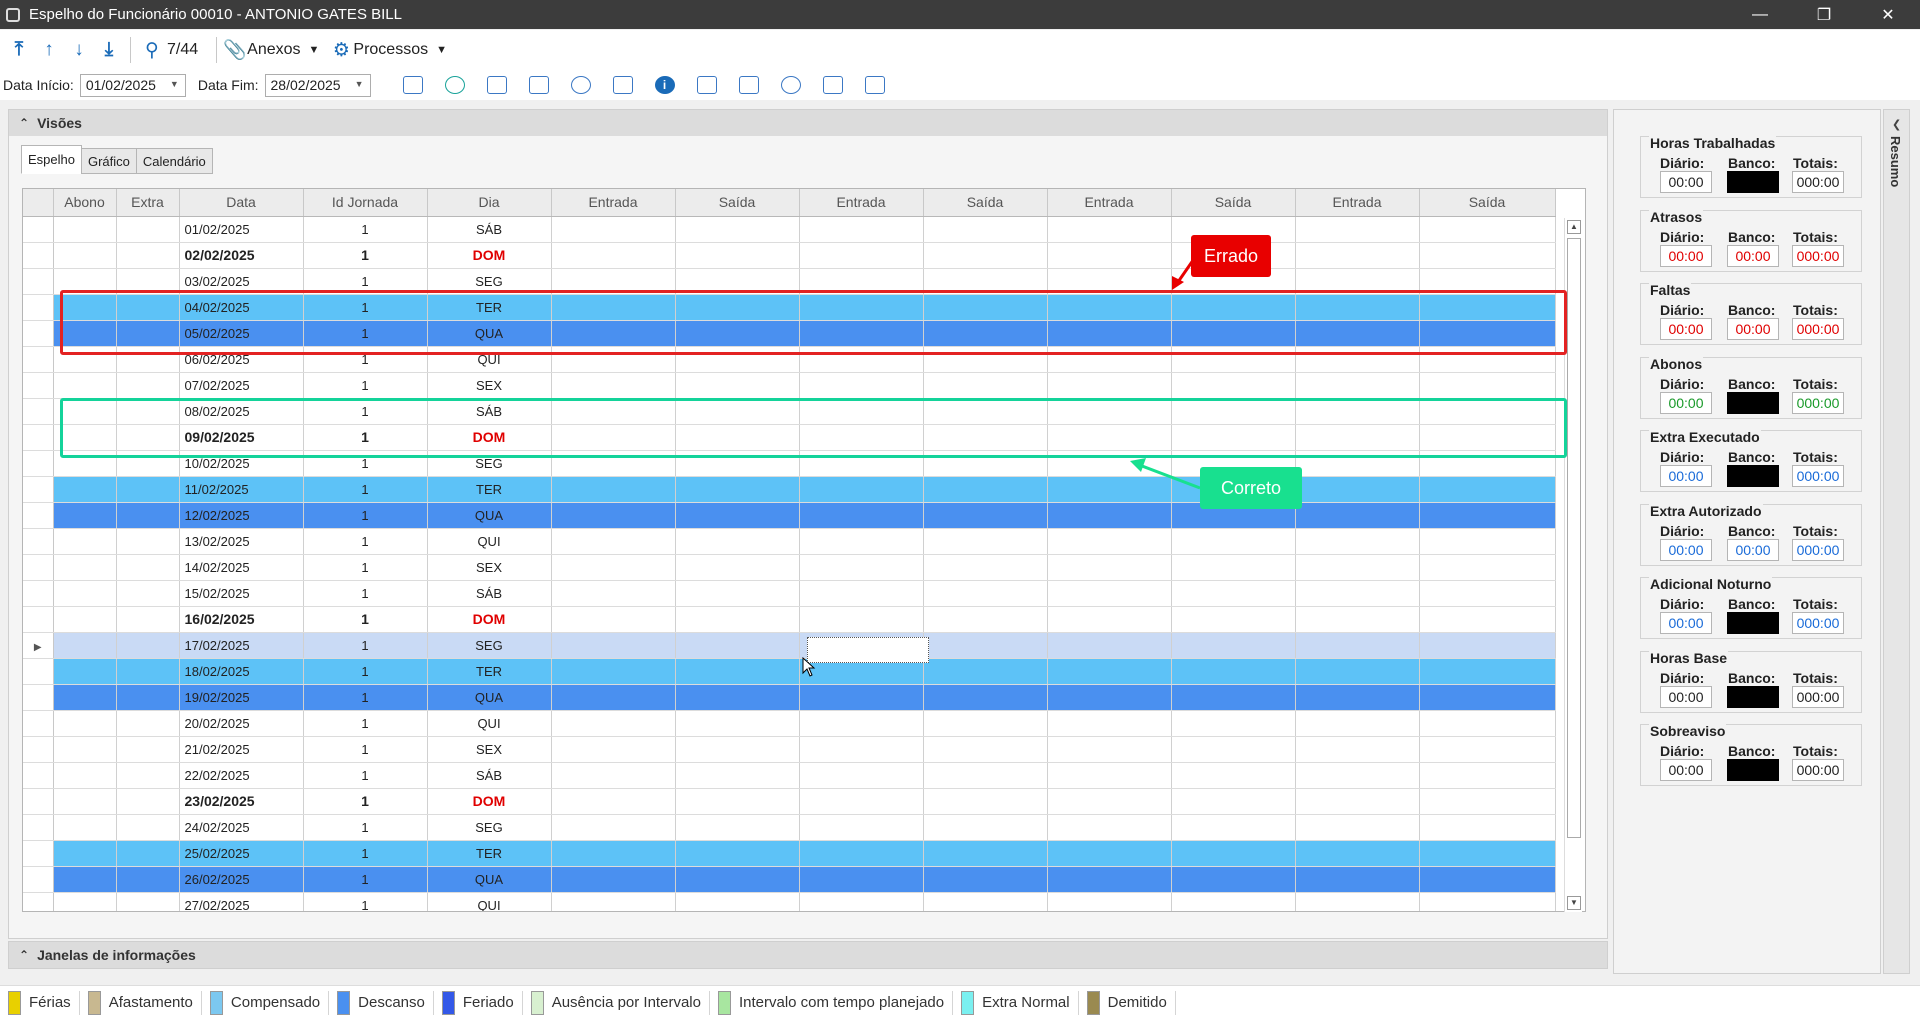 The width and height of the screenshot is (1920, 1019). I want to click on active-cell-editor, so click(868, 650).